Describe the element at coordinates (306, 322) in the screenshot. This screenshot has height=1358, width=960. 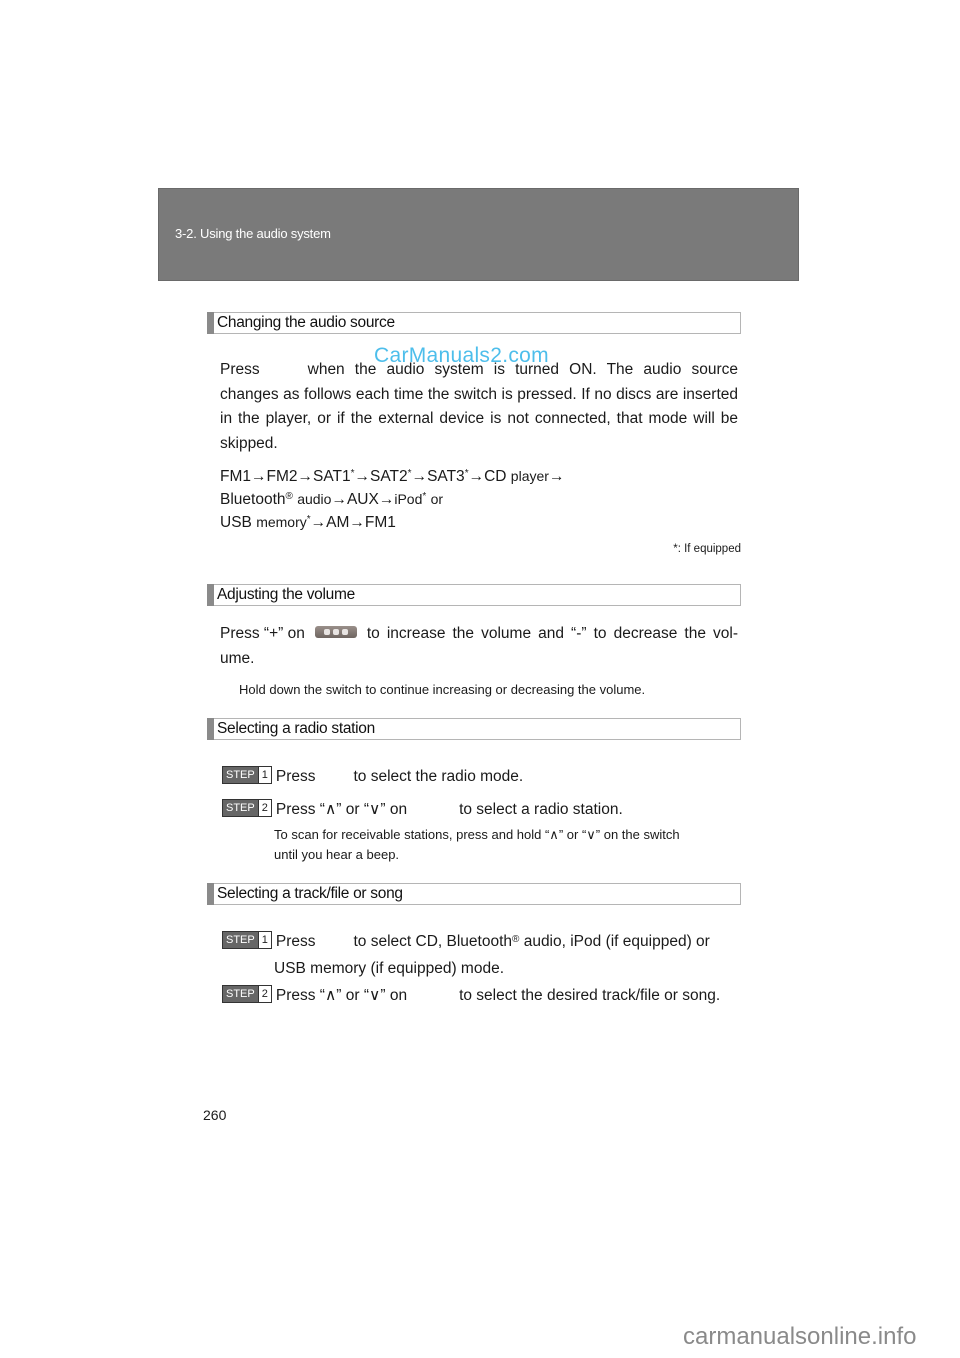
I see `section-title: Changing the audio source` at that location.